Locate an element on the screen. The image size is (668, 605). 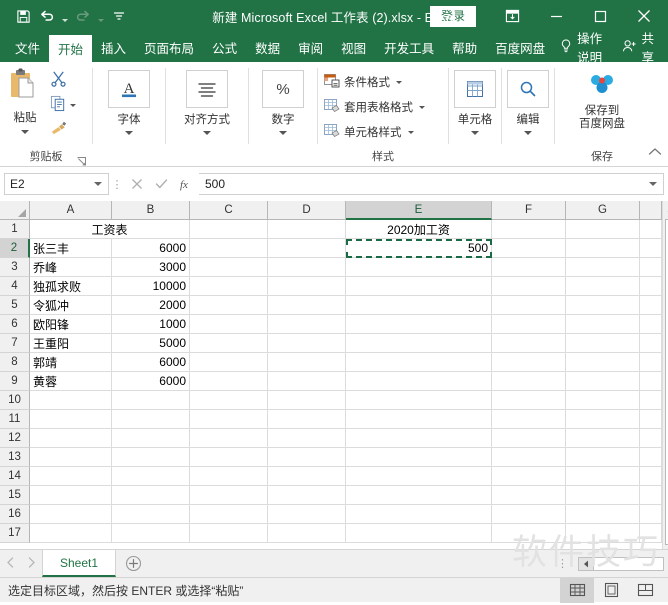
cell-E15 is located at coordinates (419, 495).